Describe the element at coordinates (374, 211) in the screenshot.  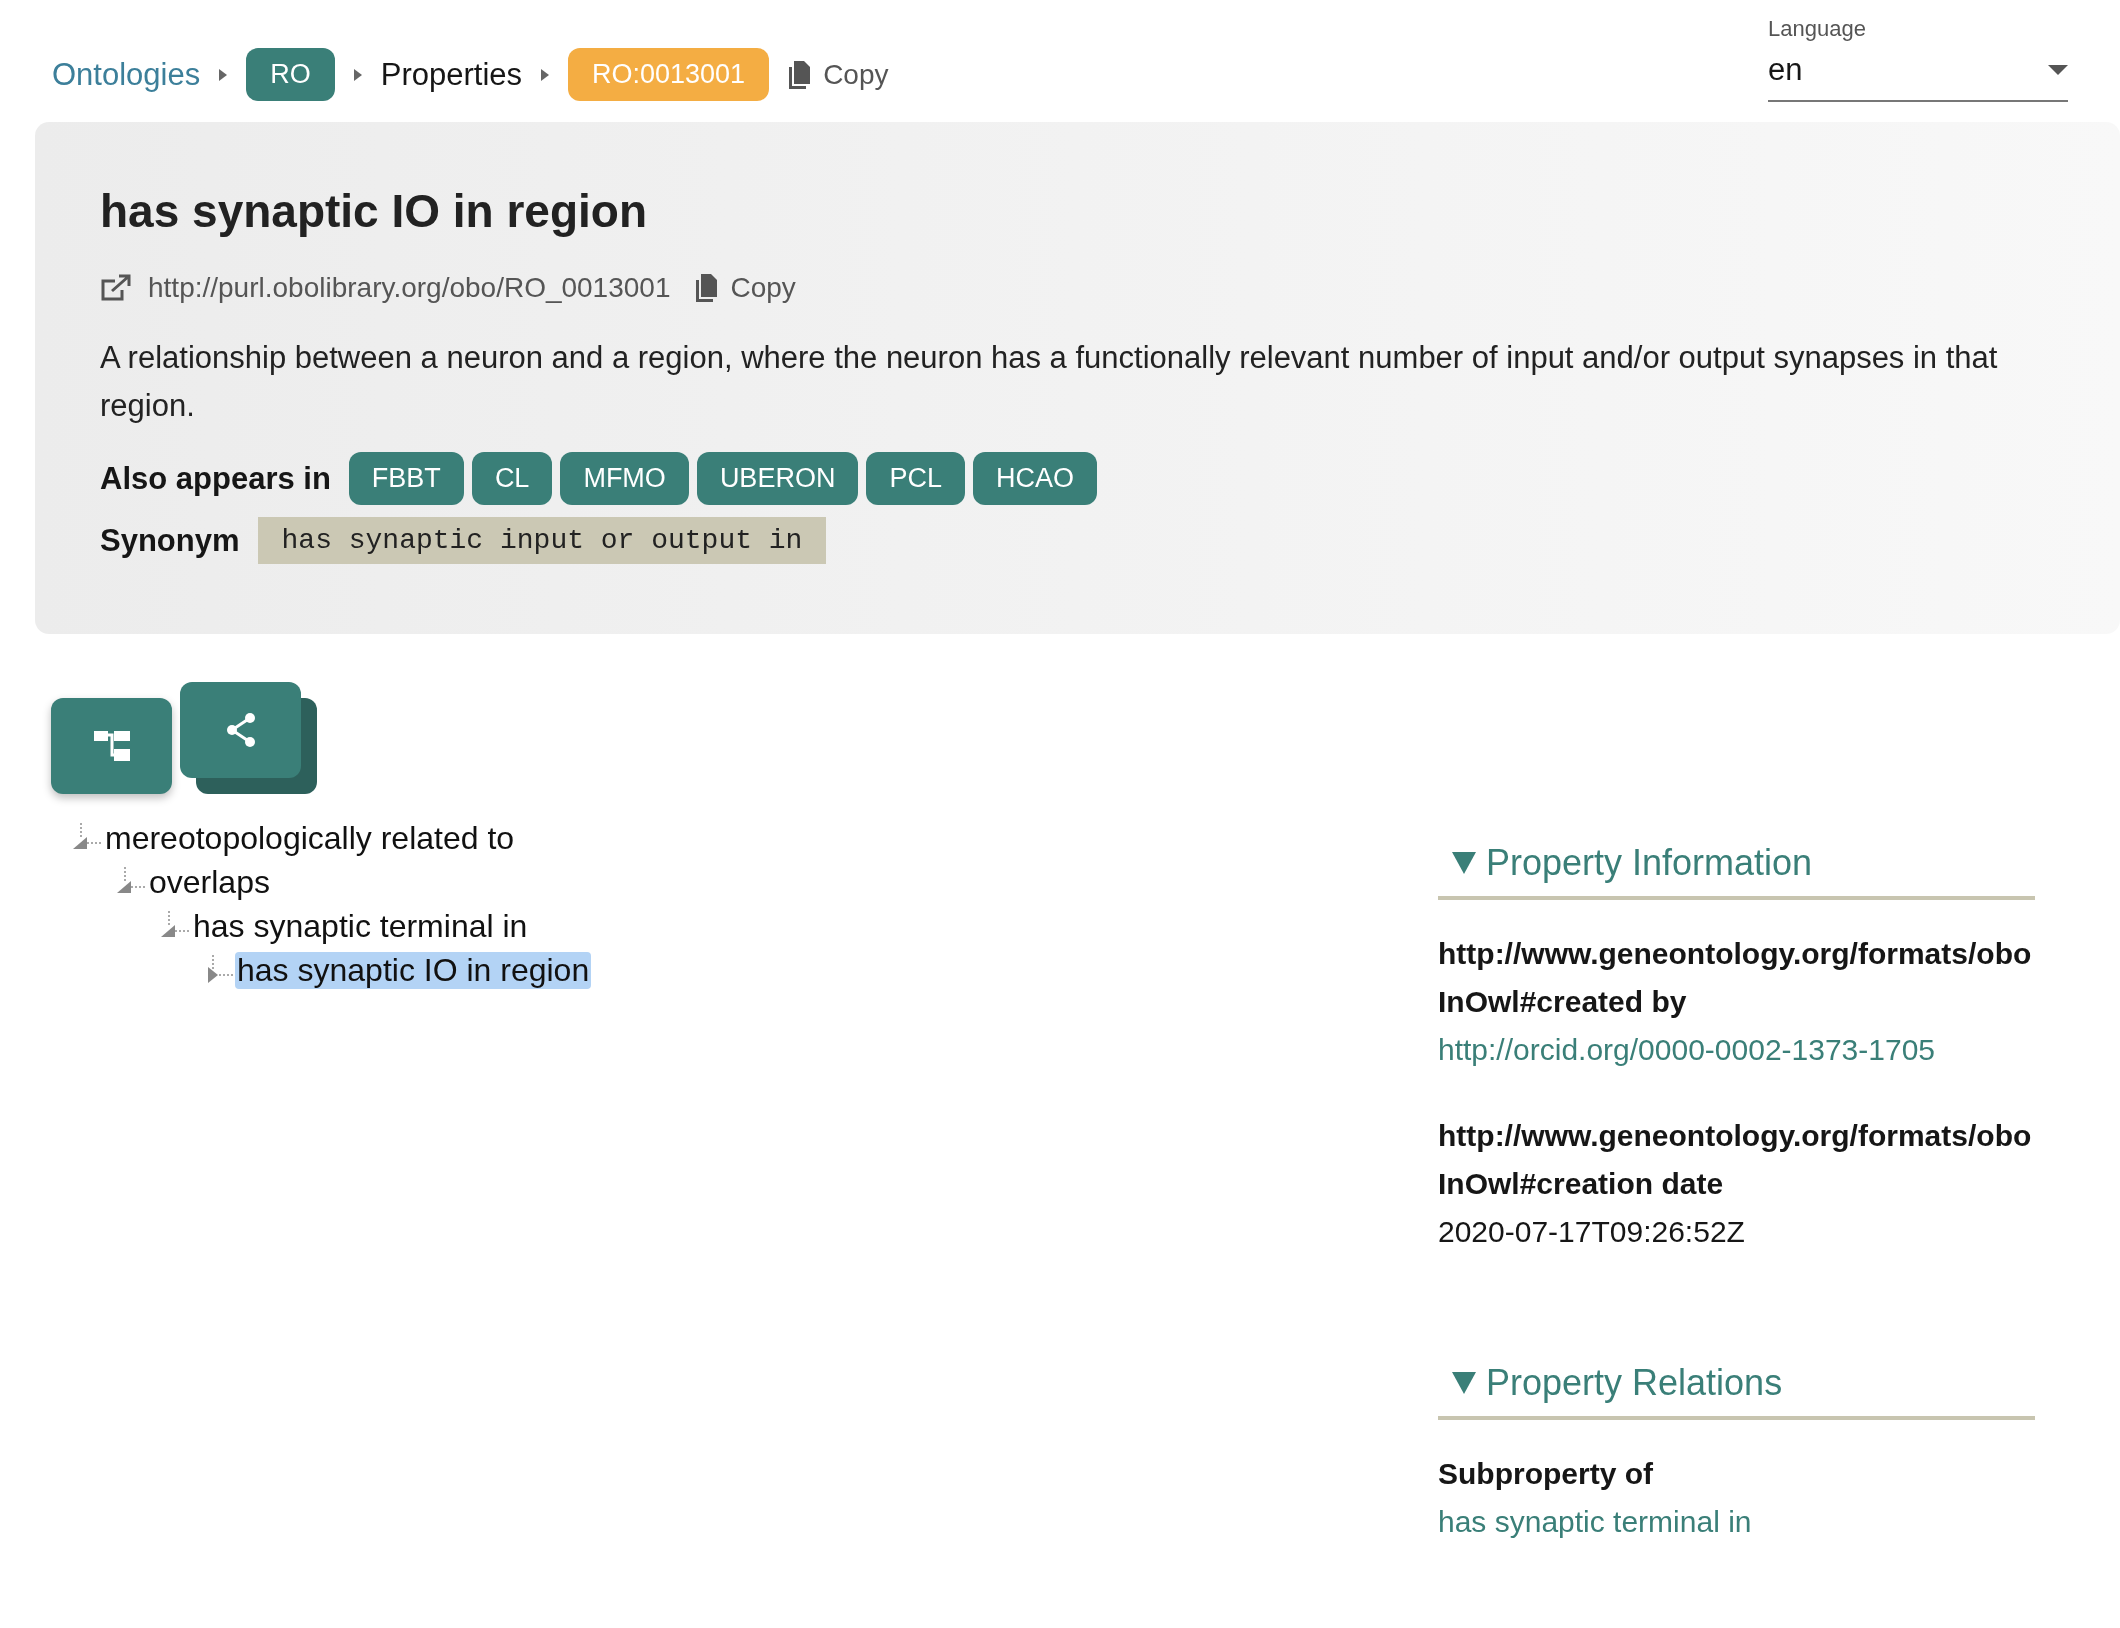
I see `property-title: has synaptic IO in region` at that location.